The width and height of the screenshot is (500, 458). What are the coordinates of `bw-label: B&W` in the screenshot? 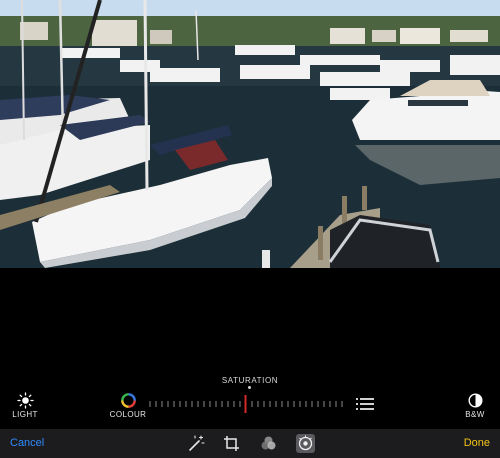 It's located at (475, 414).